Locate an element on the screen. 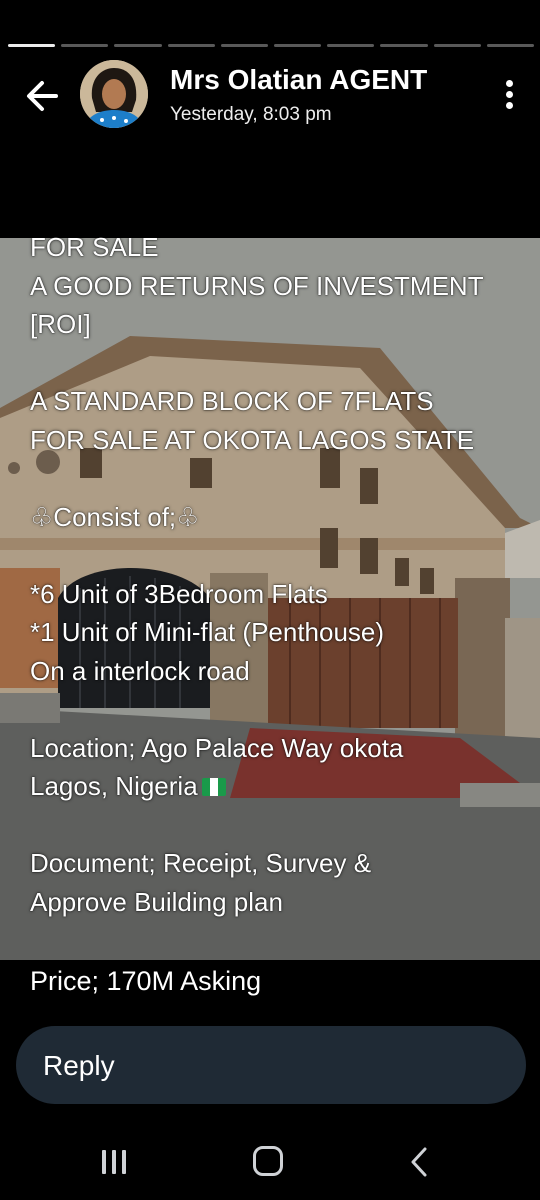  system-nav-bar is located at coordinates (270, 1160).